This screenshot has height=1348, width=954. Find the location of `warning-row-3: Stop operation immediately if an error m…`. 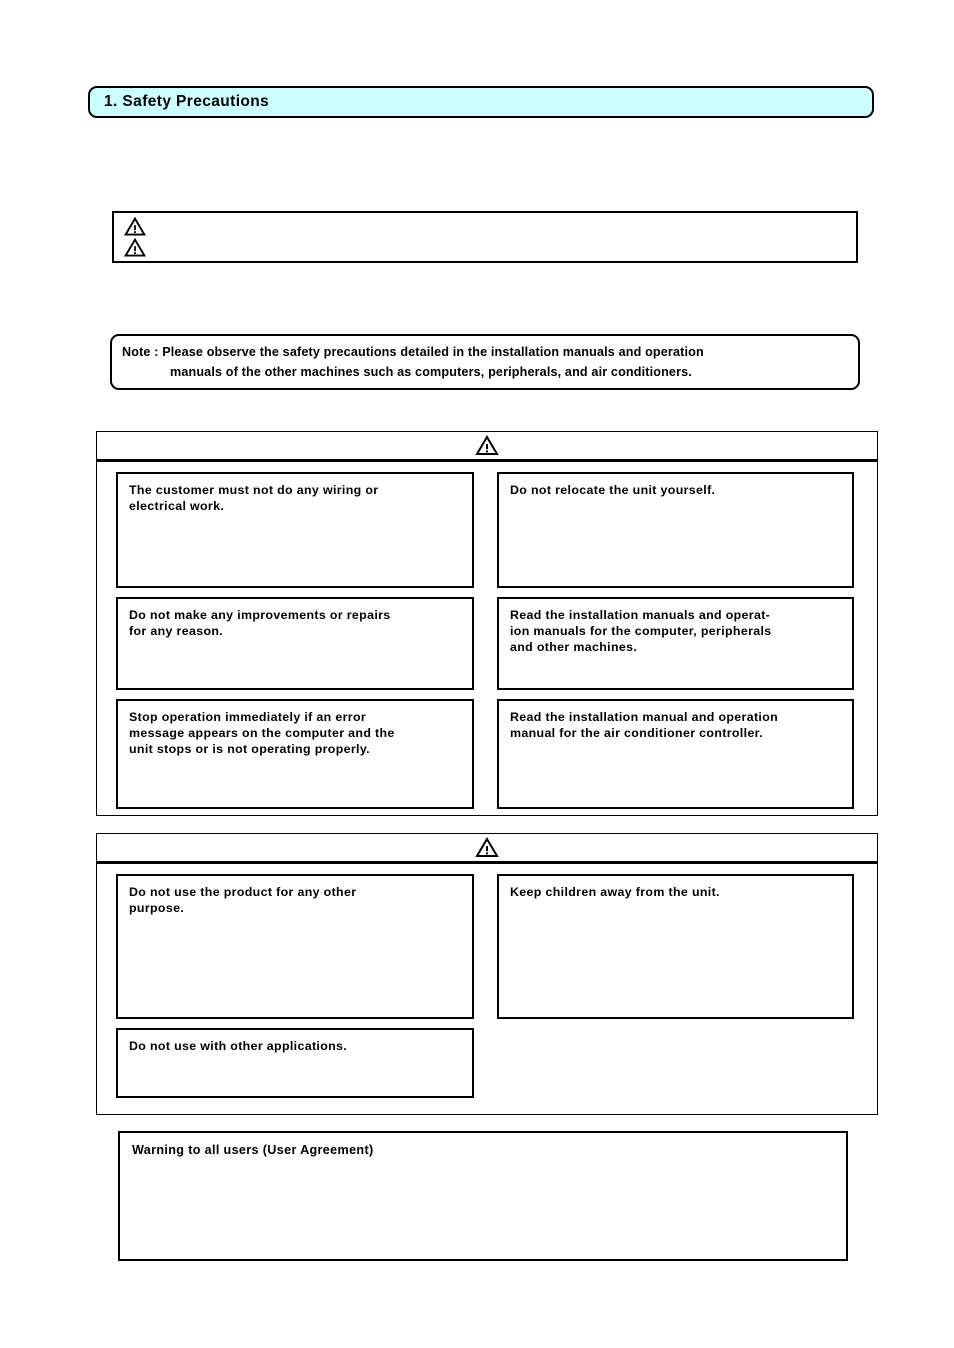

warning-row-3: Stop operation immediately if an error m… is located at coordinates (489, 754).